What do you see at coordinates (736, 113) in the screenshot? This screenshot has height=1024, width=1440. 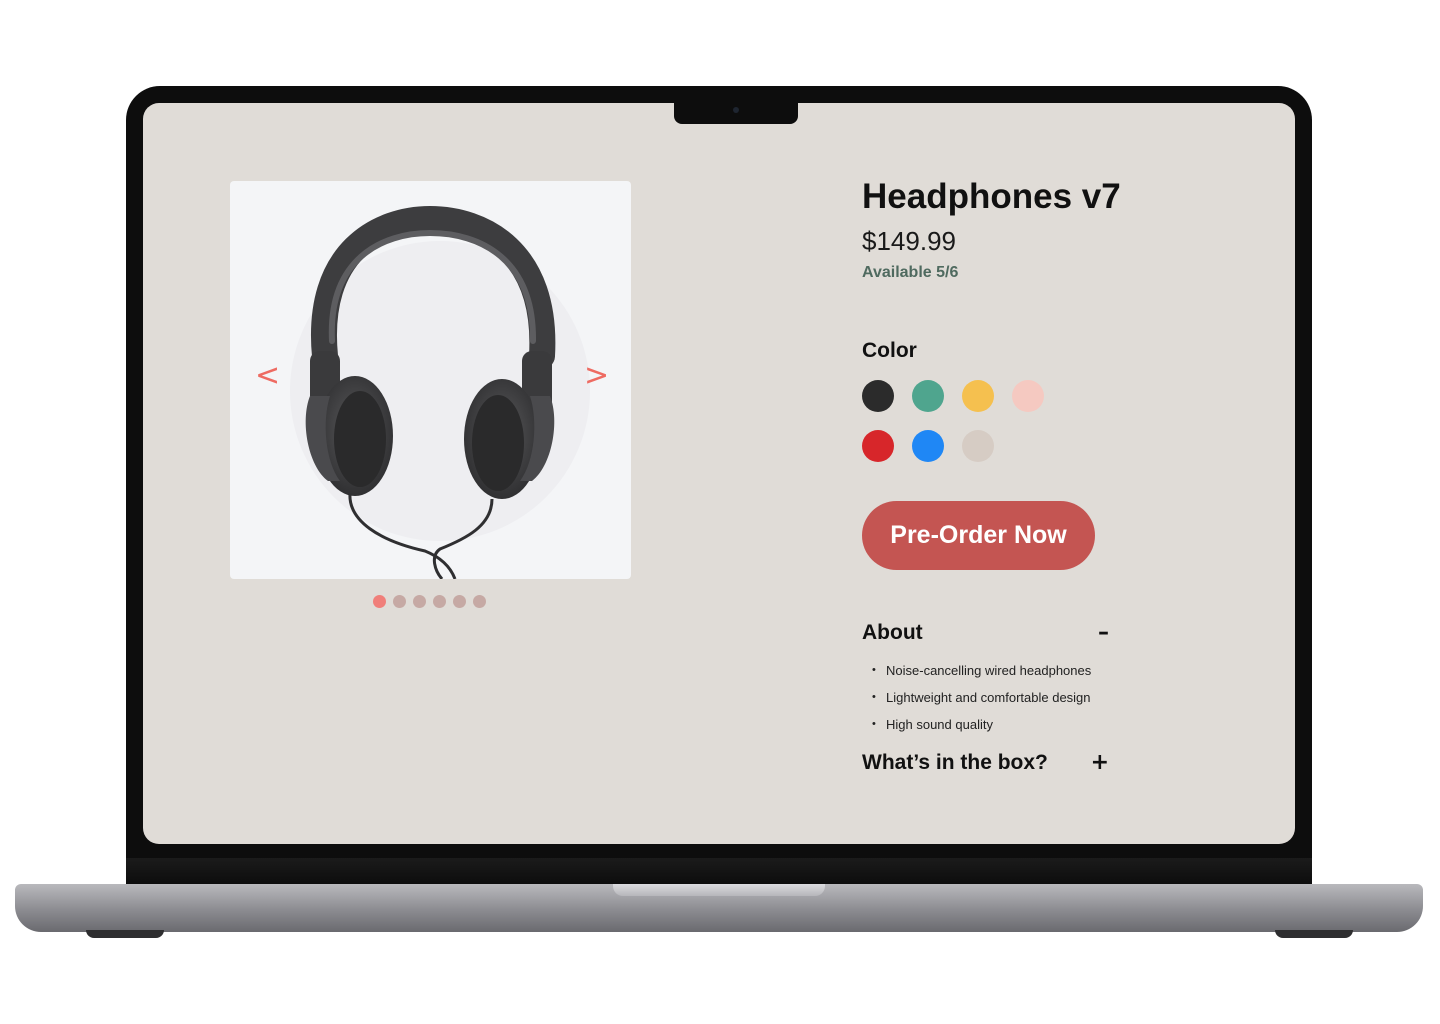 I see `camera-notch` at bounding box center [736, 113].